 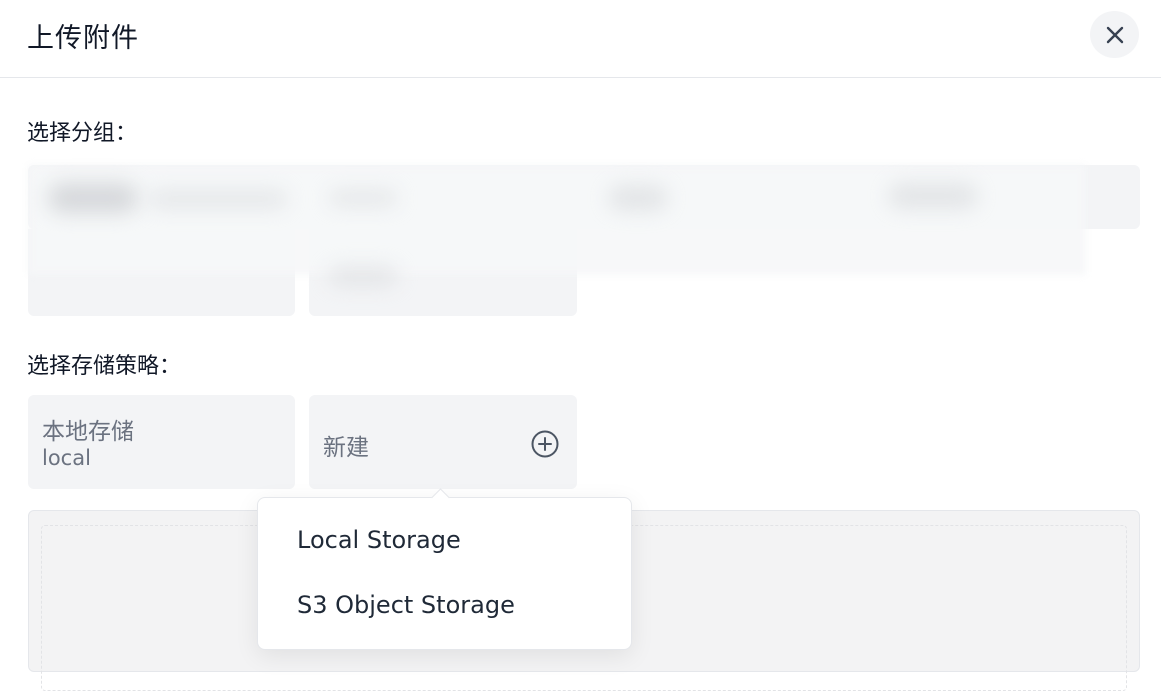 I want to click on new-policy-button: 新建, so click(x=443, y=442).